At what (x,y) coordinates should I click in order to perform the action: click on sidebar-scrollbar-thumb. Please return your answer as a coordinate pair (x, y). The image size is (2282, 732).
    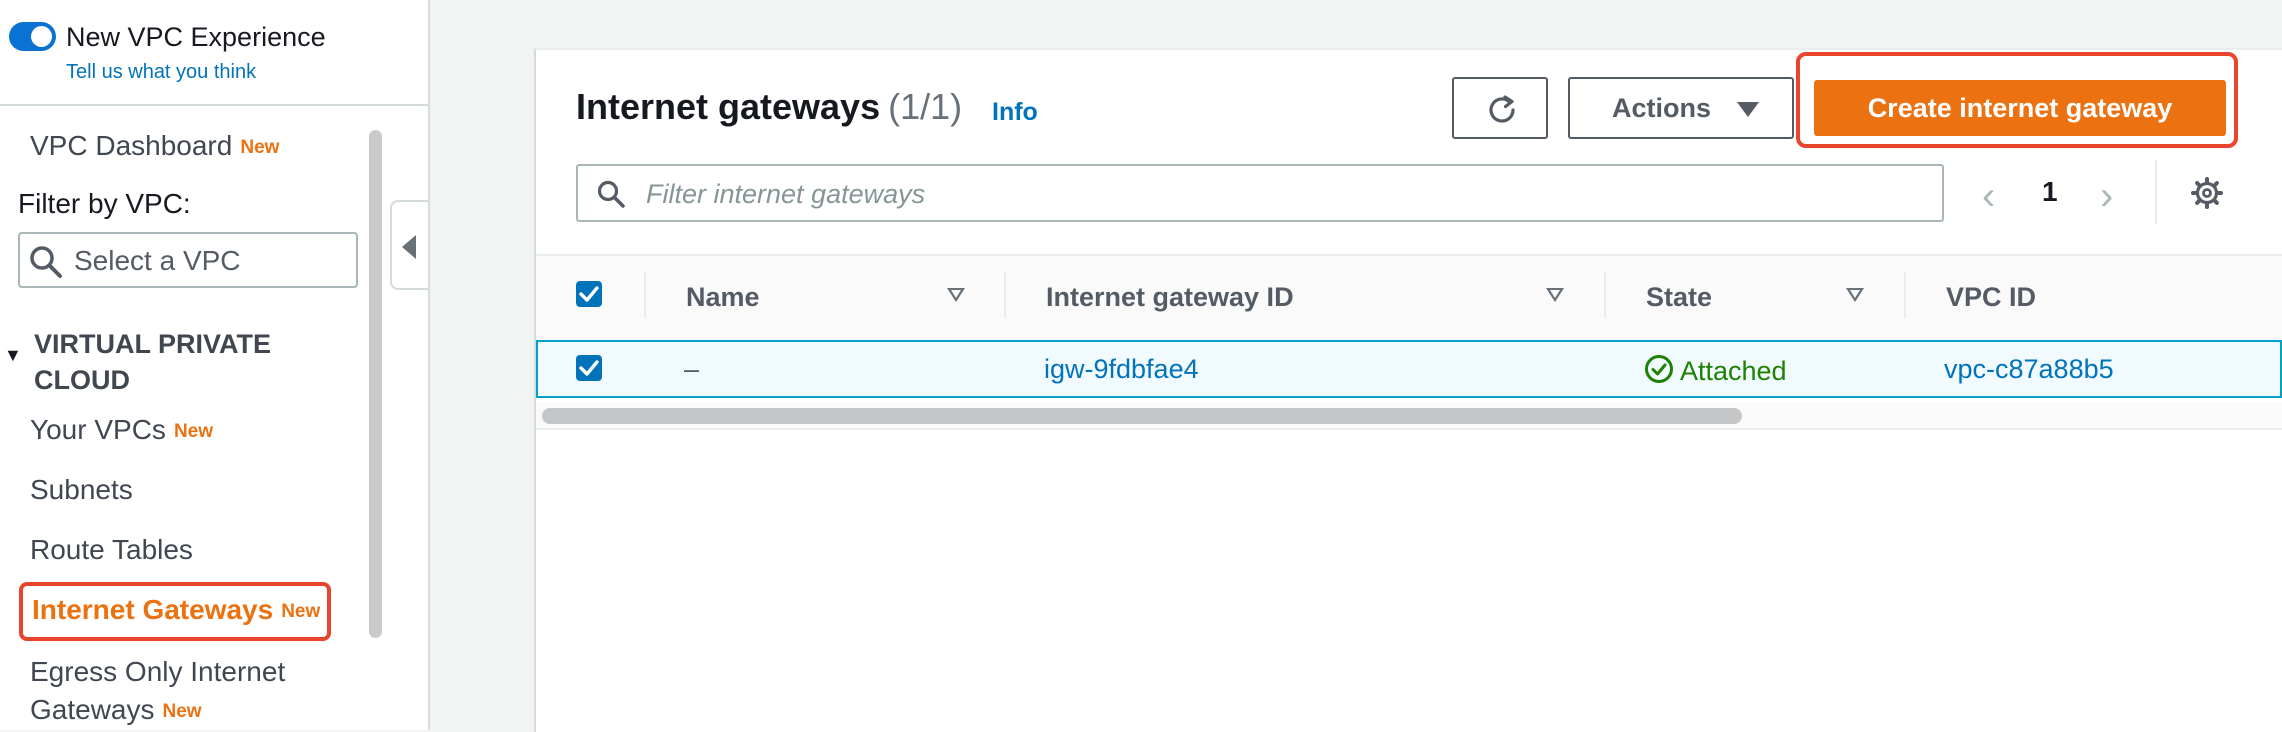
    Looking at the image, I should click on (375, 384).